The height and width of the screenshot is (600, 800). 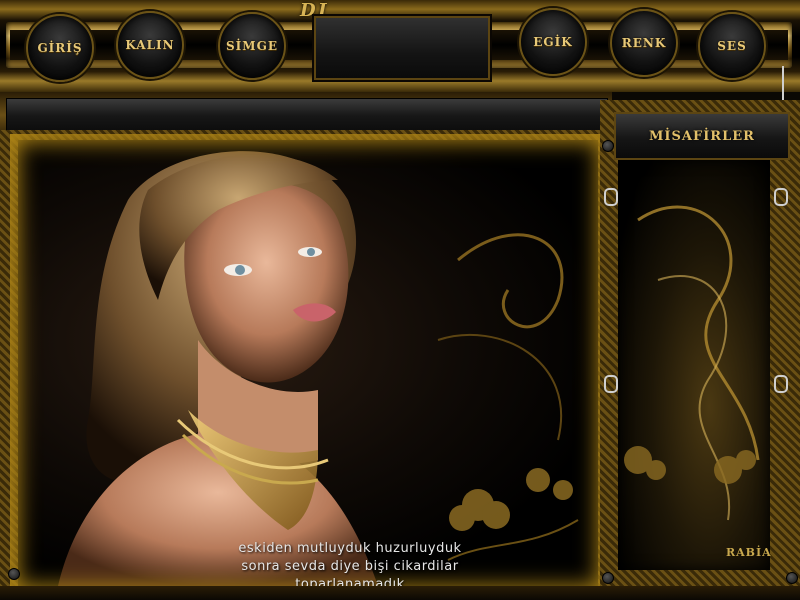 I want to click on giris-button: GİRİŞ, so click(x=60, y=48).